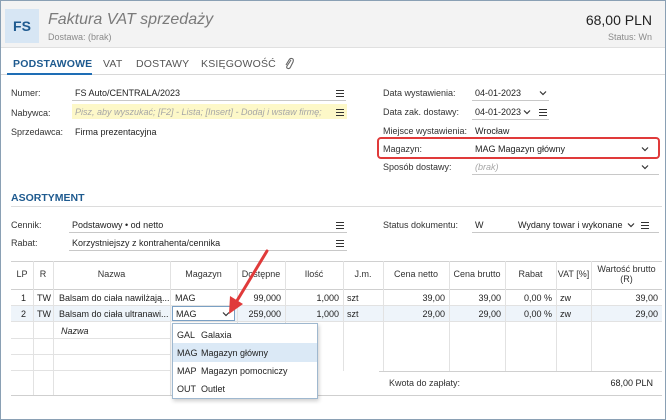  I want to click on row1-ilosc: 1,000, so click(312, 298).